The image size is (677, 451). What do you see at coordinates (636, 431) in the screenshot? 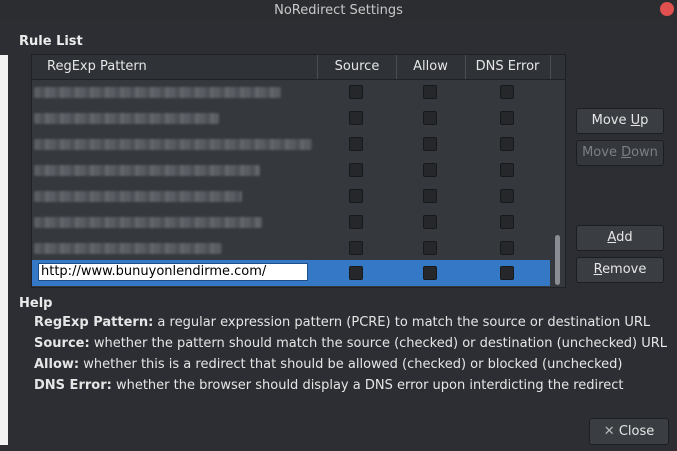
I see `close-label: Close` at bounding box center [636, 431].